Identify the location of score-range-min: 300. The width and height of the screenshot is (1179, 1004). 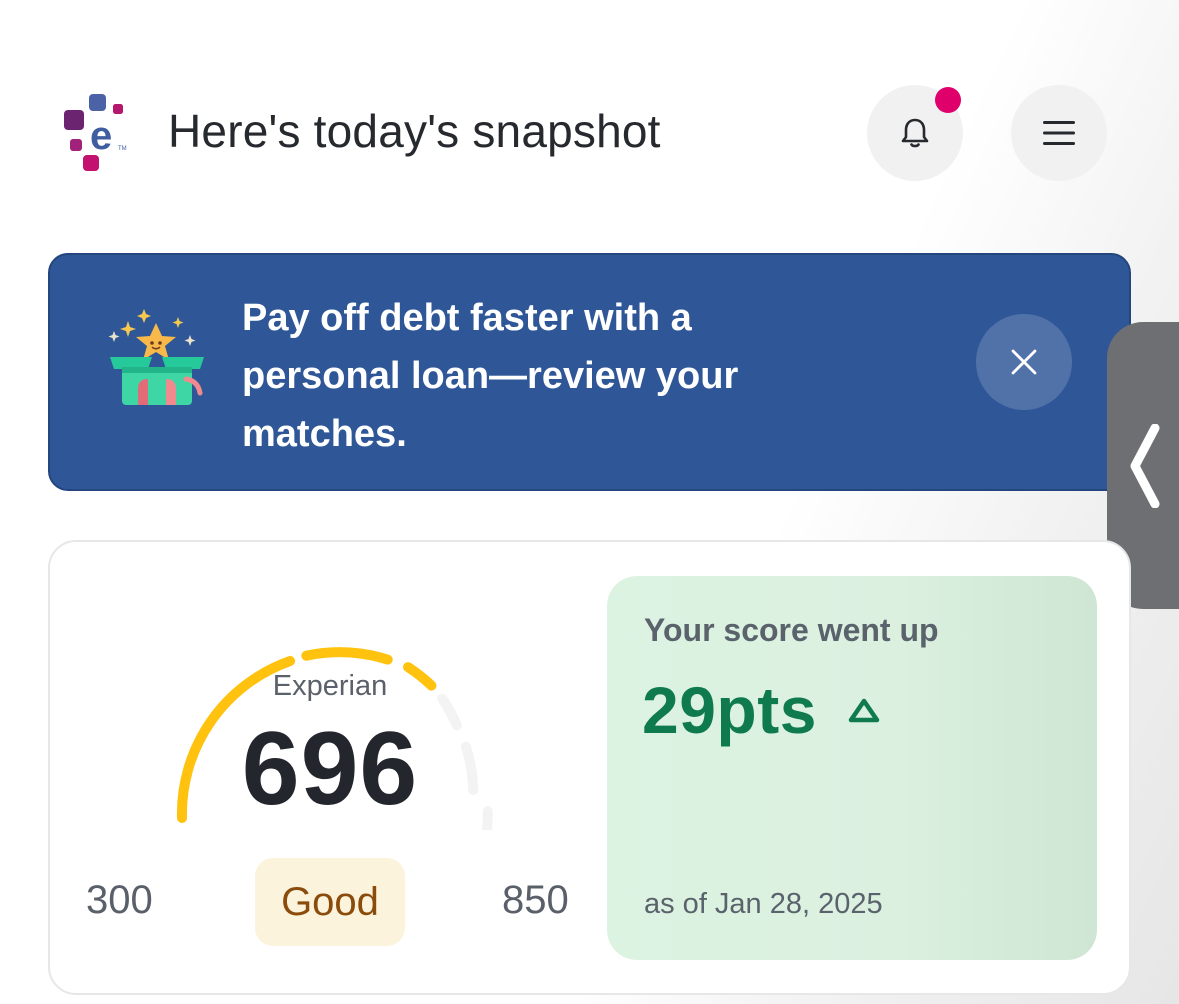
(119, 900).